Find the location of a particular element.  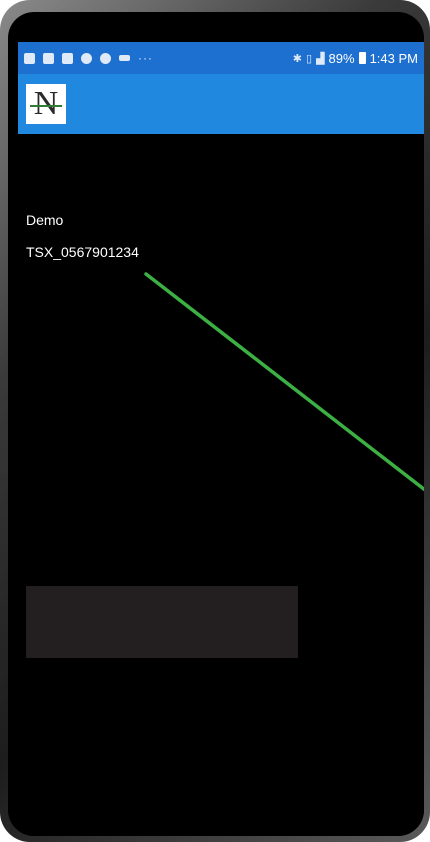

app-bar: N is located at coordinates (221, 104).